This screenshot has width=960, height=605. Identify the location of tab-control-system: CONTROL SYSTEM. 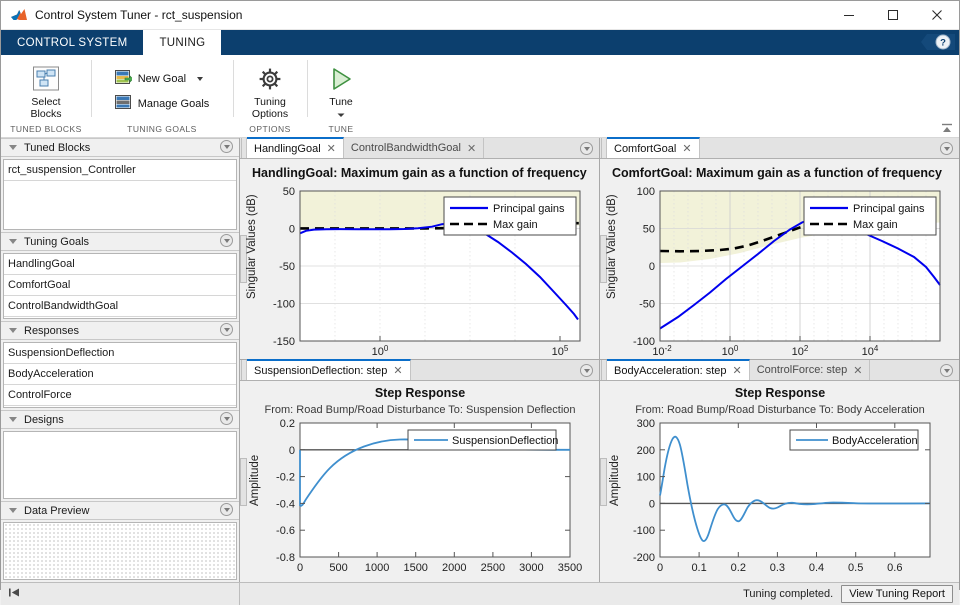
(72, 42).